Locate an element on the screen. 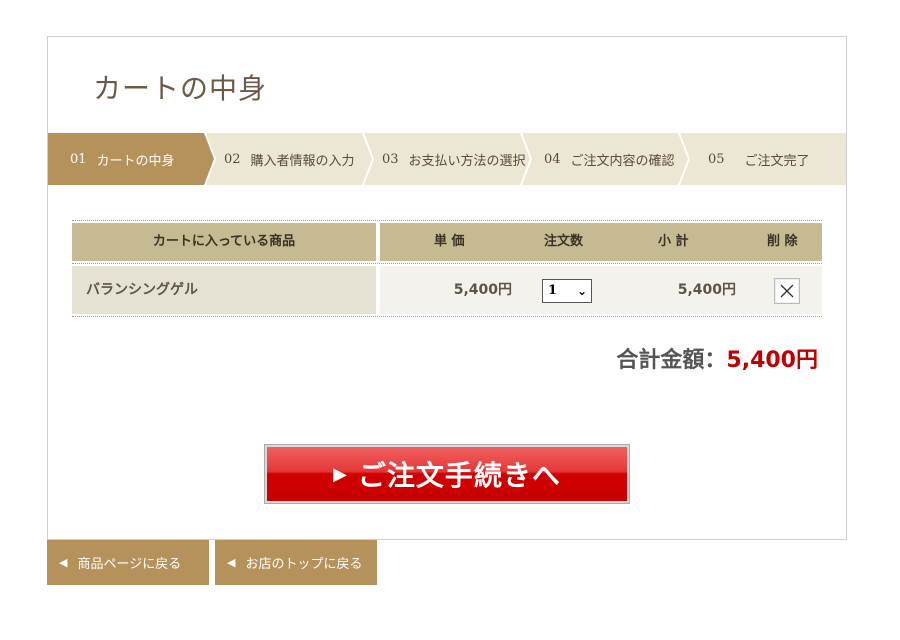 This screenshot has height=640, width=900. step-complete: 05 ご注文完了 is located at coordinates (763, 159).